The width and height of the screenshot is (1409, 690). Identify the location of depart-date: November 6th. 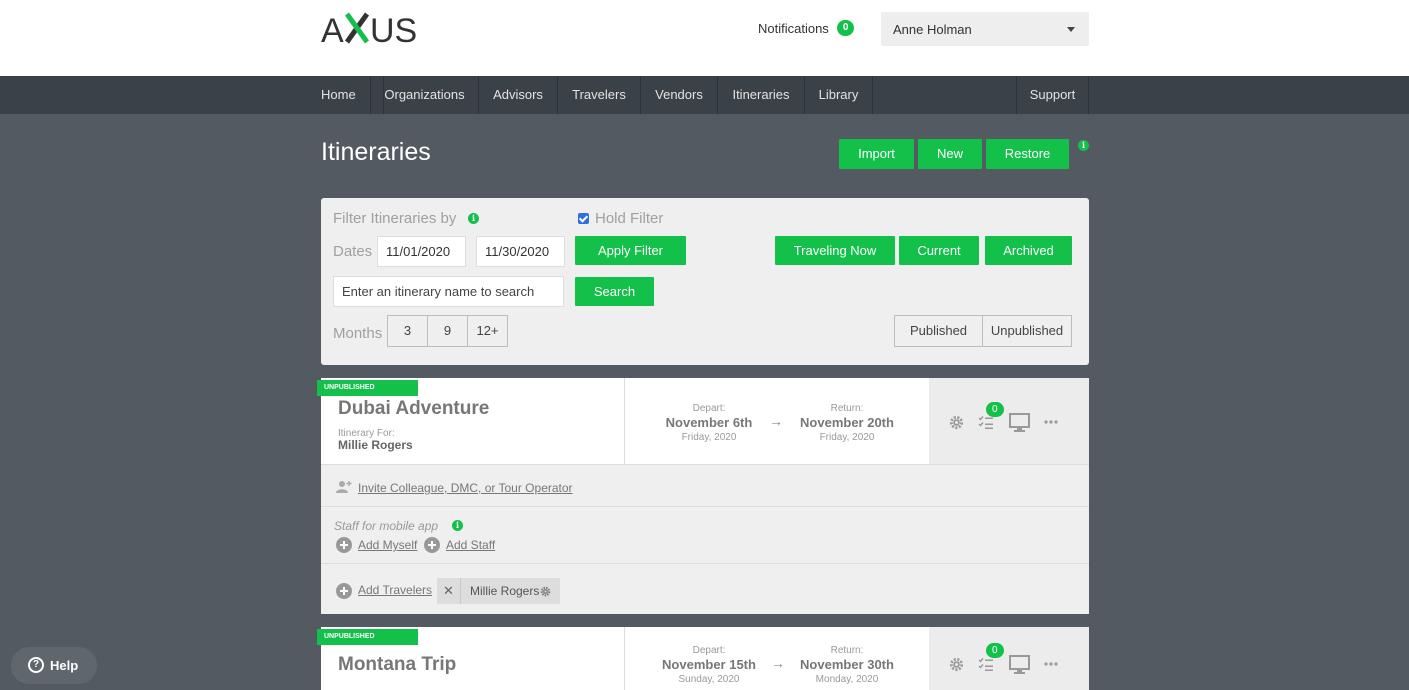
(709, 422).